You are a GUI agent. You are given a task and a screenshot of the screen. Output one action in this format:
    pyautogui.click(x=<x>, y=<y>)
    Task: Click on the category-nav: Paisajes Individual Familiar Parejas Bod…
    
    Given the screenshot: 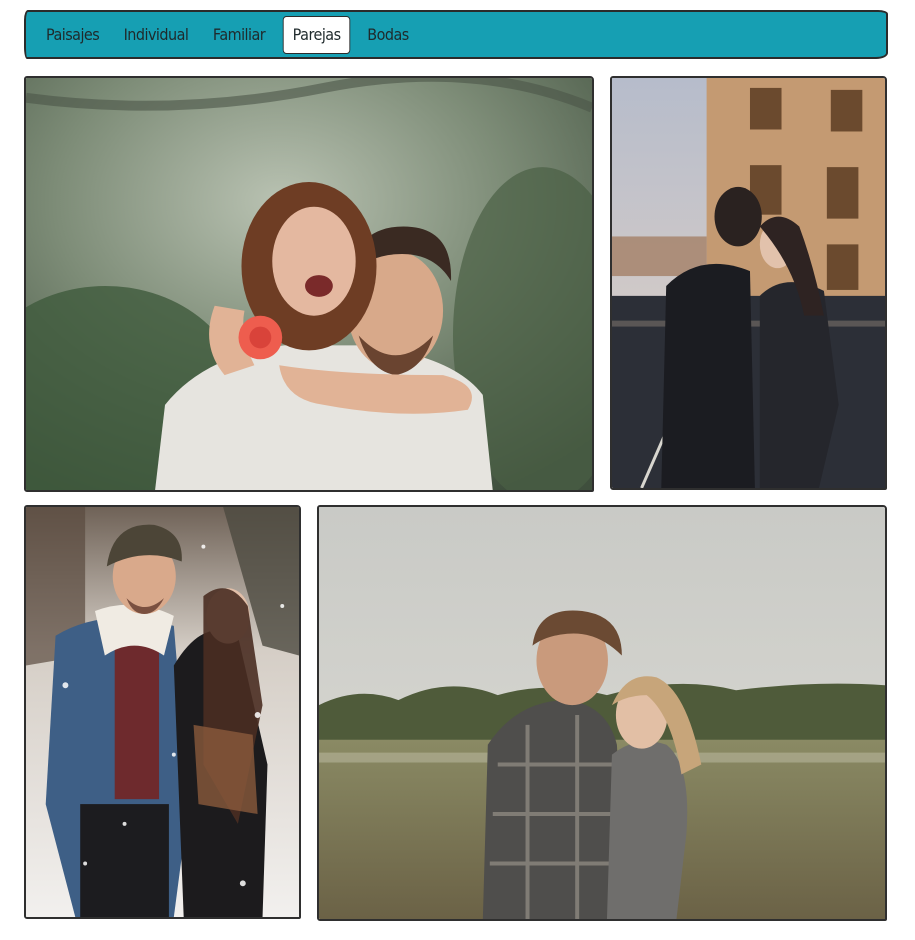 What is the action you would take?
    pyautogui.click(x=456, y=34)
    